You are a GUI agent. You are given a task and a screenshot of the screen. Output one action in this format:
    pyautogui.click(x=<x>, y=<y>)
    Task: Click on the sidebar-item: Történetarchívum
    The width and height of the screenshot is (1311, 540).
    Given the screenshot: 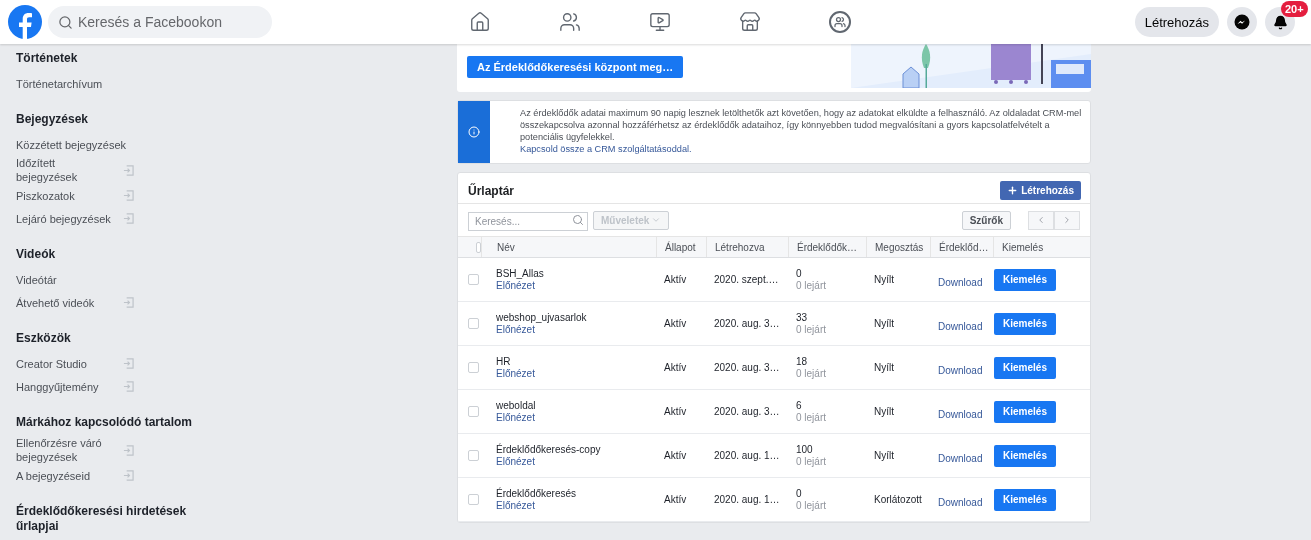 What is the action you would take?
    pyautogui.click(x=75, y=83)
    